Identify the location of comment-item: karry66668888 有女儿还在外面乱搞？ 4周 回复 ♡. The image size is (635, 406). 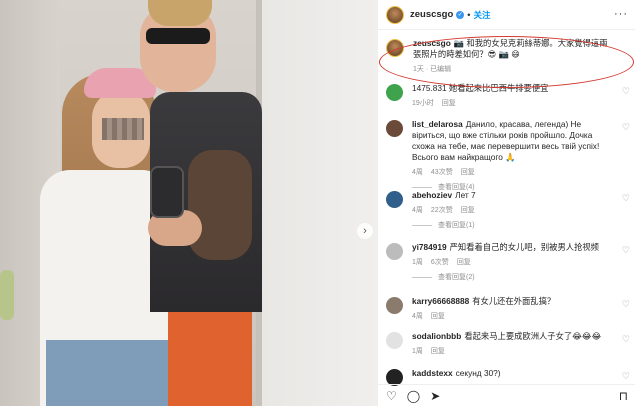
(508, 309).